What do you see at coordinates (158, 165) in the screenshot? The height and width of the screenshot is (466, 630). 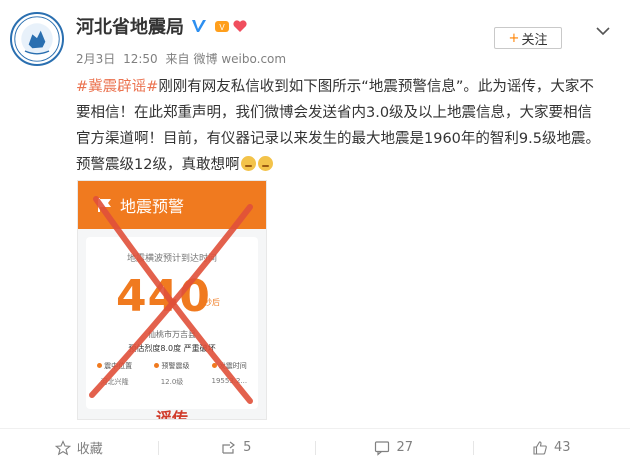 I see `post-line-4: 预警震级12级，真敢想啊` at bounding box center [158, 165].